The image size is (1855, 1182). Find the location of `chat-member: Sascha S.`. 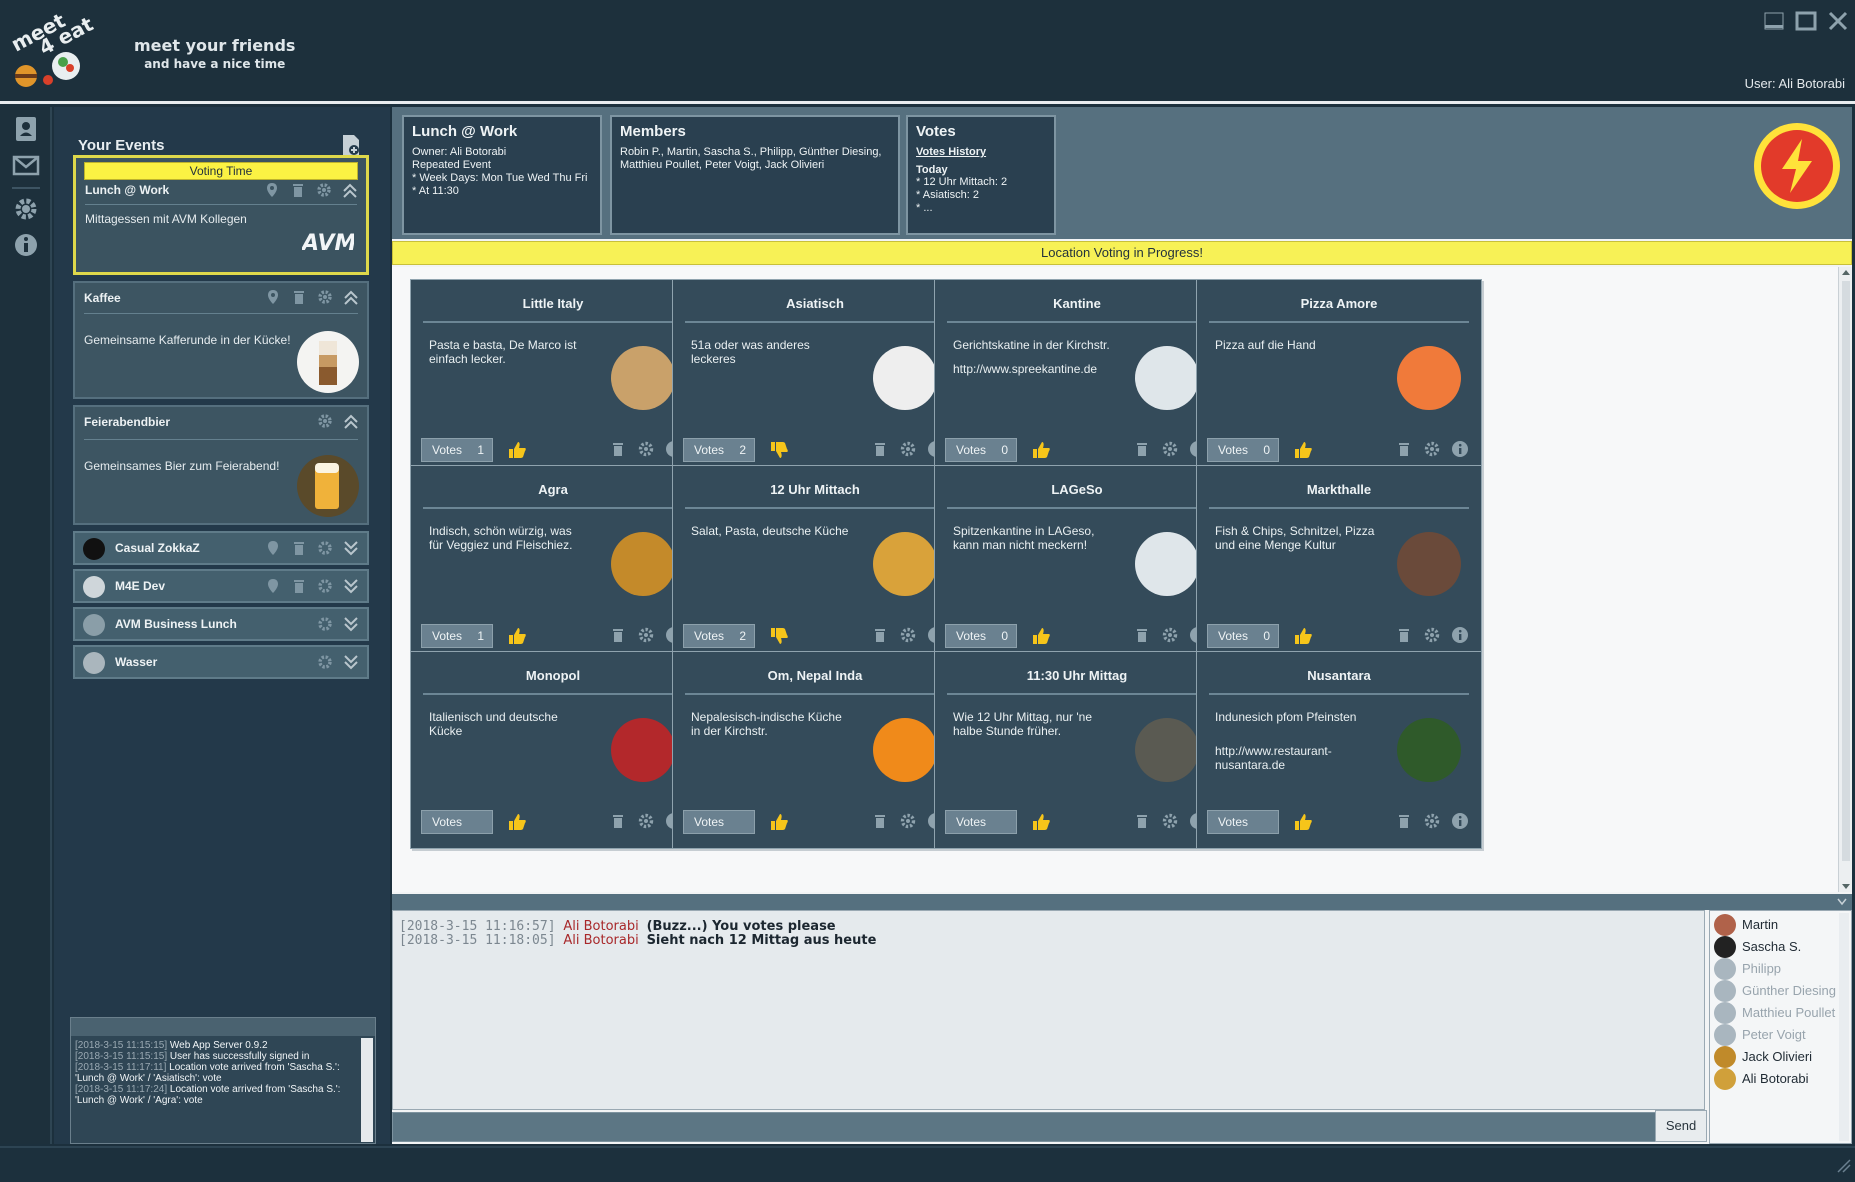

chat-member: Sascha S. is located at coordinates (1777, 947).